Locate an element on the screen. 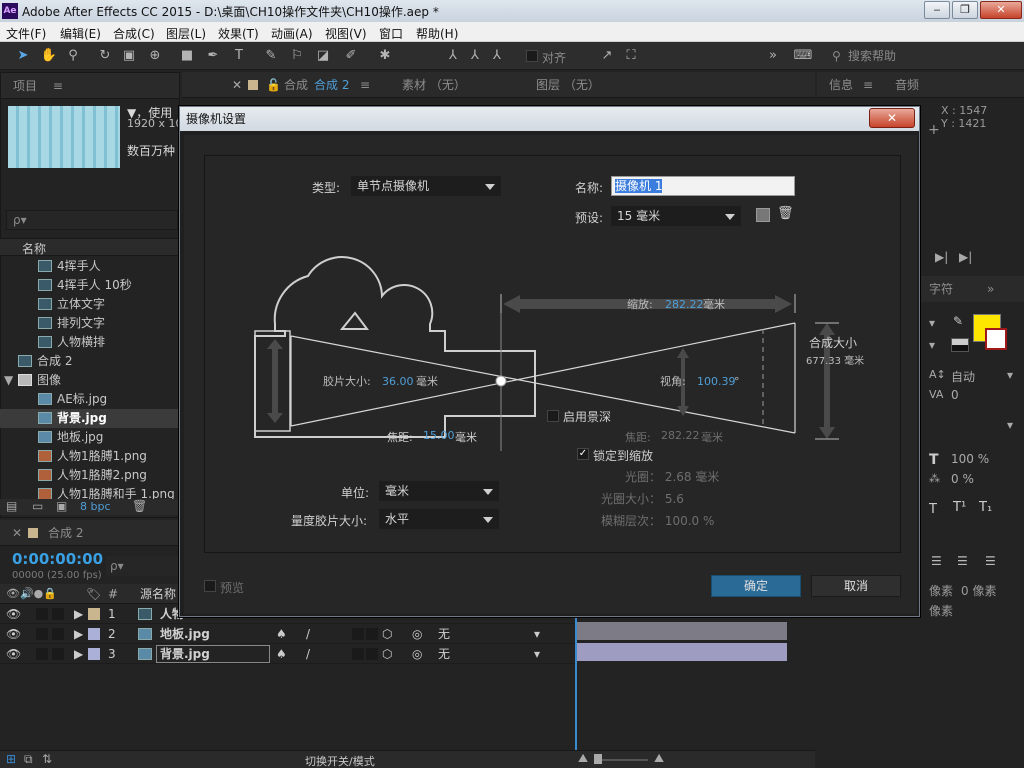 The image size is (1024, 768). lock-to-zoom-checkbox: ✓ is located at coordinates (583, 454).